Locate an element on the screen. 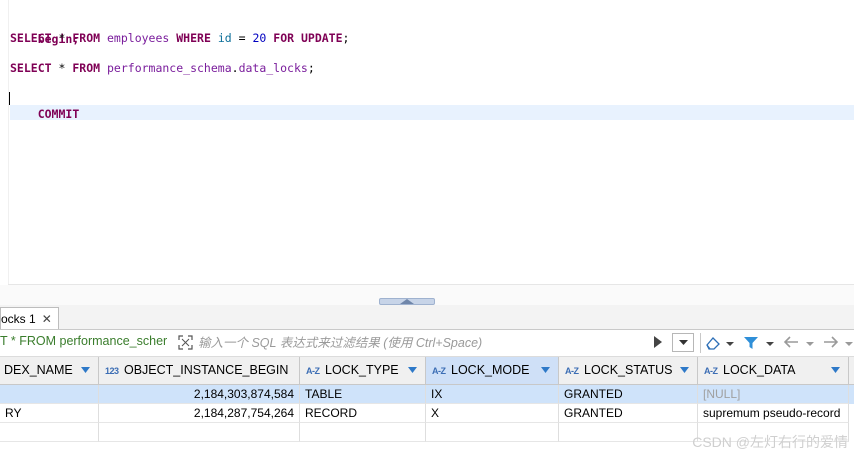  number-literal: 20 is located at coordinates (259, 38).